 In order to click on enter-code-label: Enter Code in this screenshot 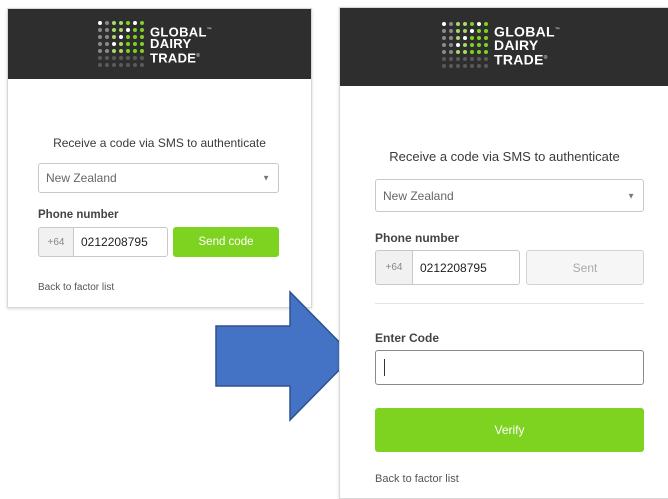, I will do `click(407, 338)`.